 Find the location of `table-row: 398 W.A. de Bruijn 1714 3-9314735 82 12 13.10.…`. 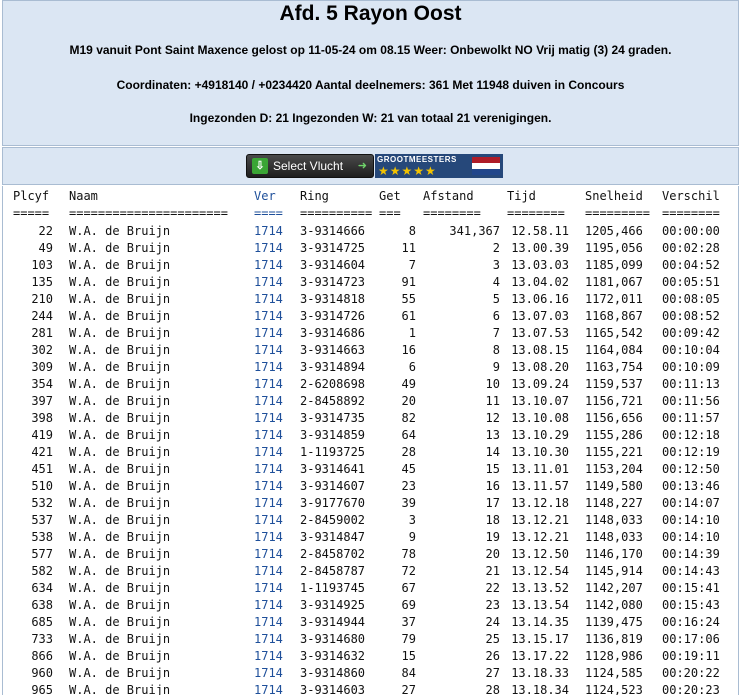

table-row: 398 W.A. de Bruijn 1714 3-9314735 82 12 13.10.… is located at coordinates (370, 418).